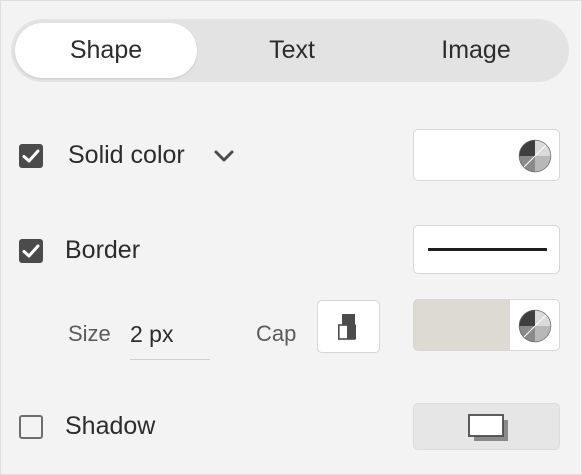 This screenshot has width=582, height=475. I want to click on border-size-value: 2 px, so click(152, 334).